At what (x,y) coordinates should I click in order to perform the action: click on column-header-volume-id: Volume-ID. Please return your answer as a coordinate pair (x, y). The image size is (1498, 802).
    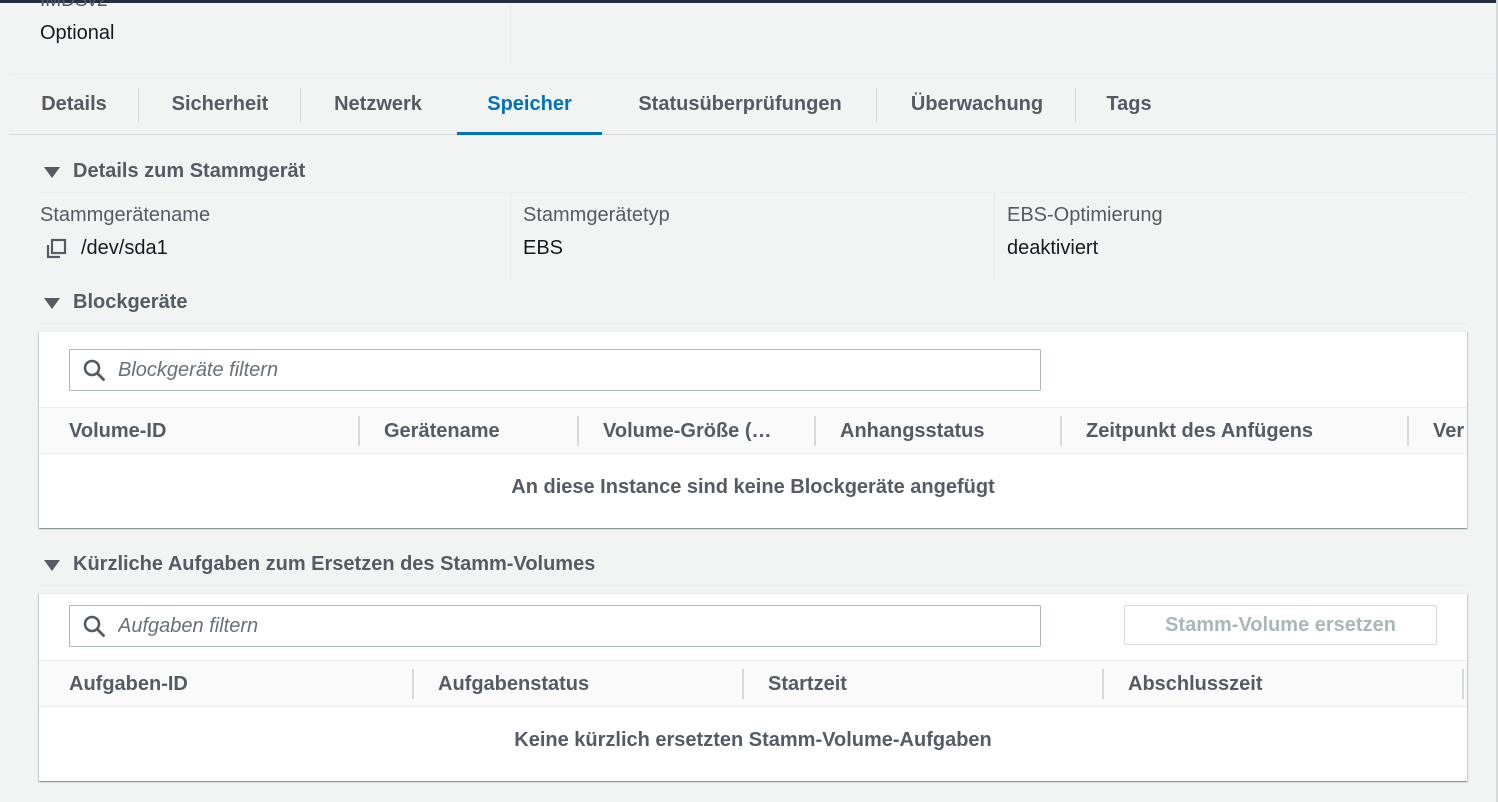
    Looking at the image, I should click on (219, 431).